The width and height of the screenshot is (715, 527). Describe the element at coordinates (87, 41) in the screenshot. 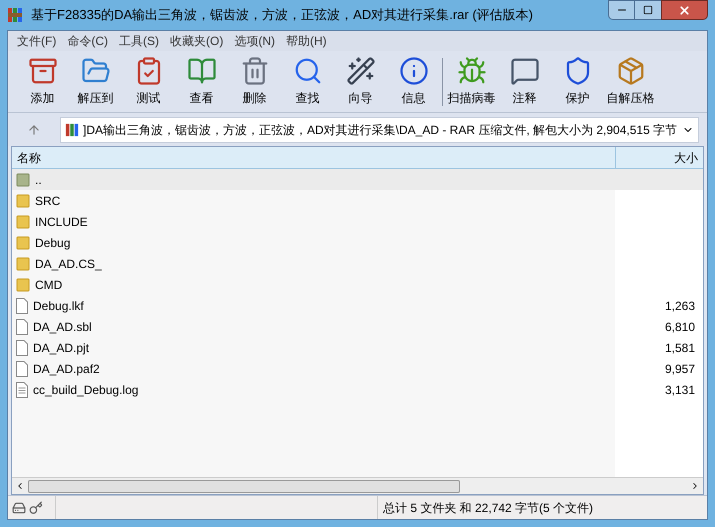

I see `menu-item: 命令(C)` at that location.